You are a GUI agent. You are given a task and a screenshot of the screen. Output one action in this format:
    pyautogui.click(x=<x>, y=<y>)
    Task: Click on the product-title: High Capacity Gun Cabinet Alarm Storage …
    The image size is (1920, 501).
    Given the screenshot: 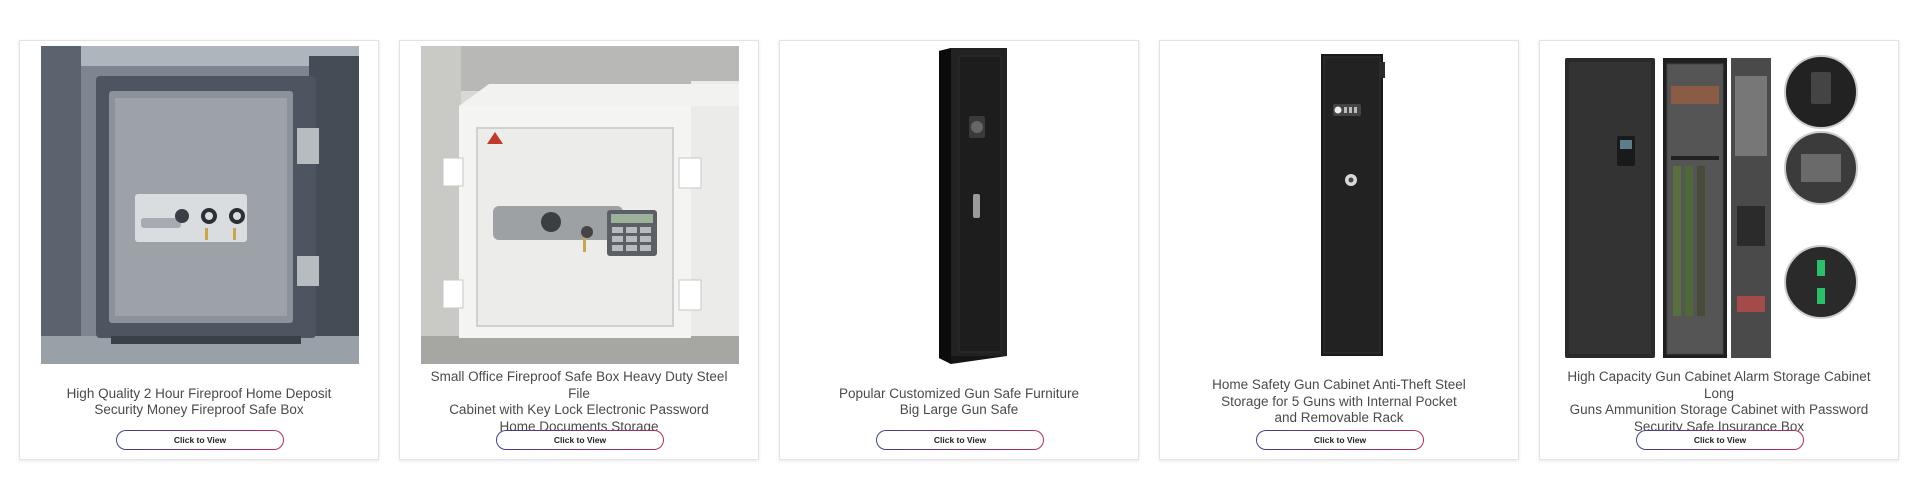 What is the action you would take?
    pyautogui.click(x=1719, y=401)
    